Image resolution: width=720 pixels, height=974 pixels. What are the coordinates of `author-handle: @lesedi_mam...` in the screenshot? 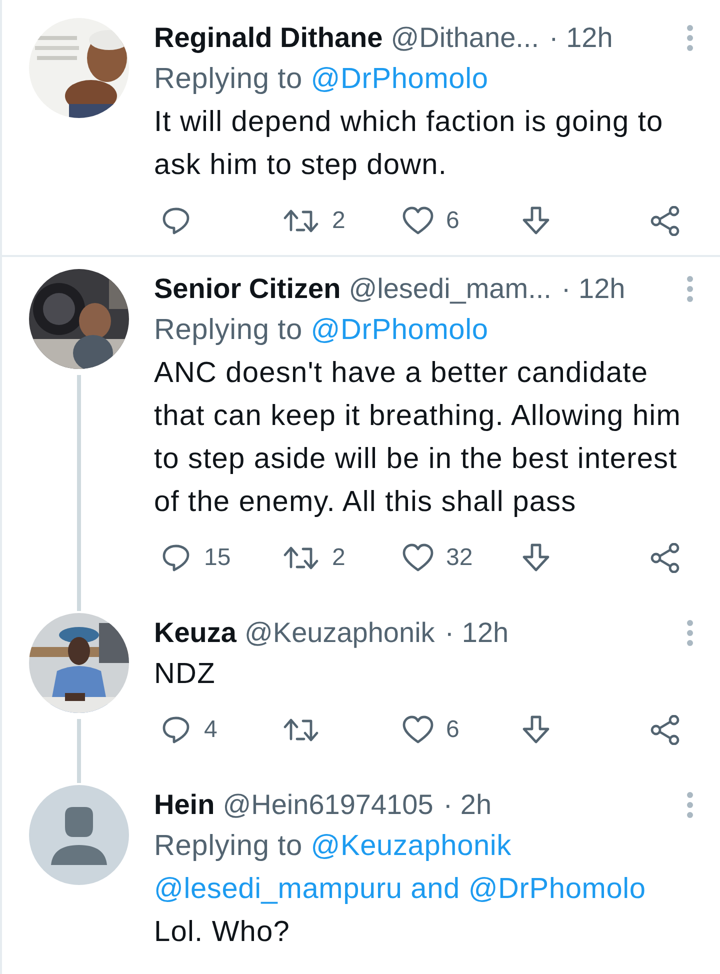 It's located at (450, 289).